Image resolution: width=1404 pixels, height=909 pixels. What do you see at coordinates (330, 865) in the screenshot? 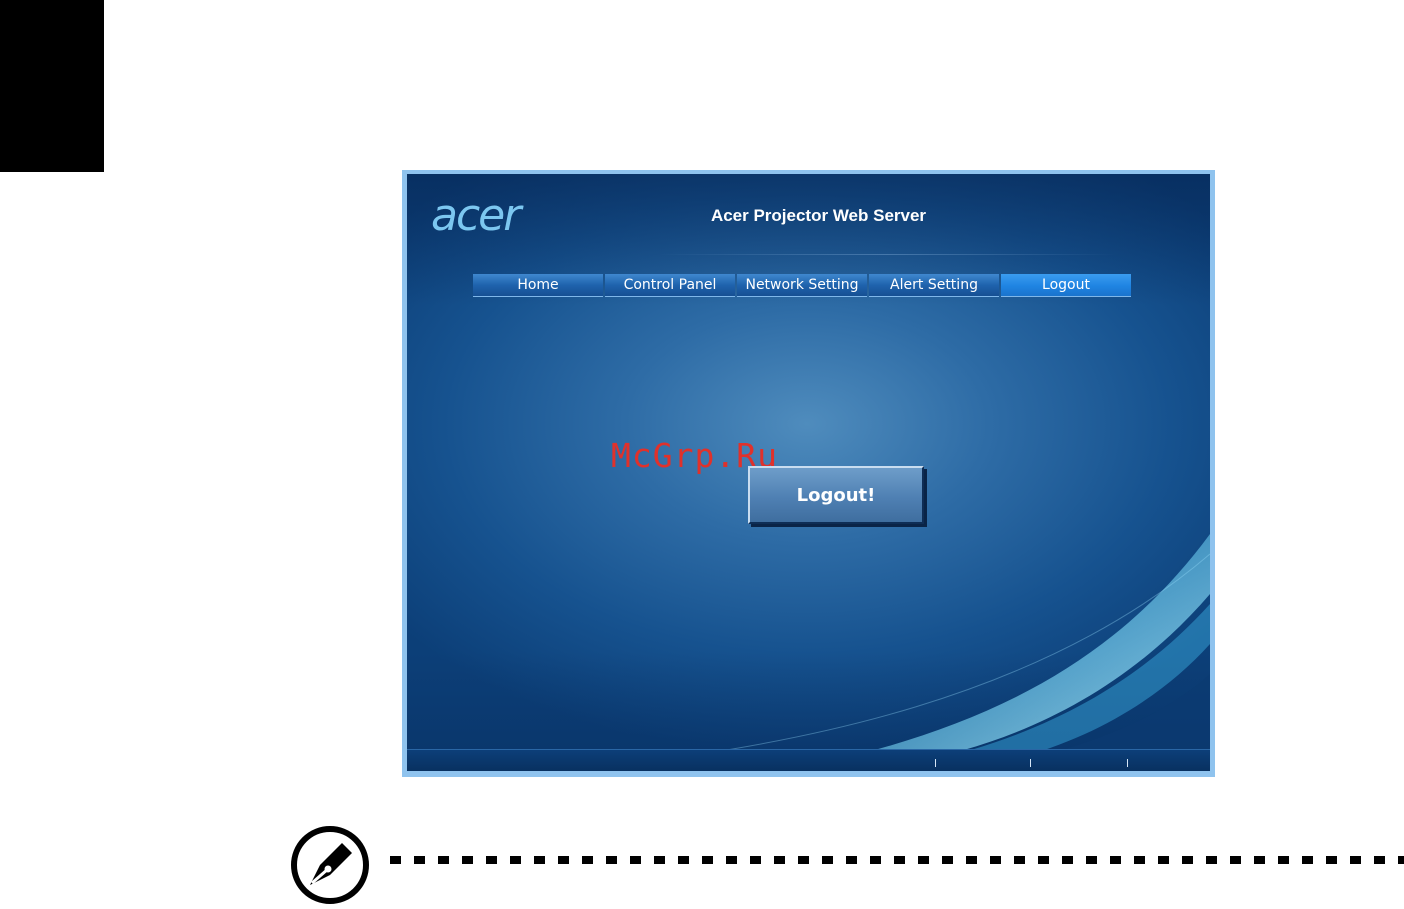
I see `pen-nib-icon` at bounding box center [330, 865].